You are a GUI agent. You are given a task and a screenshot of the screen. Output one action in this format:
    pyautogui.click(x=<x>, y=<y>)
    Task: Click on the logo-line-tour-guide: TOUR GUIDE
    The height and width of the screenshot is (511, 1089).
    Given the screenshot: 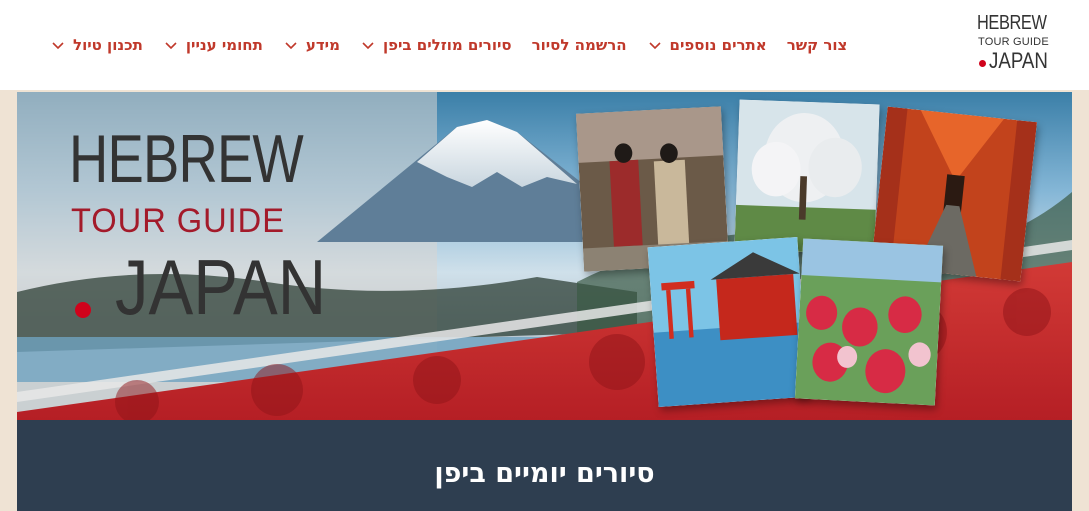 What is the action you would take?
    pyautogui.click(x=1013, y=42)
    